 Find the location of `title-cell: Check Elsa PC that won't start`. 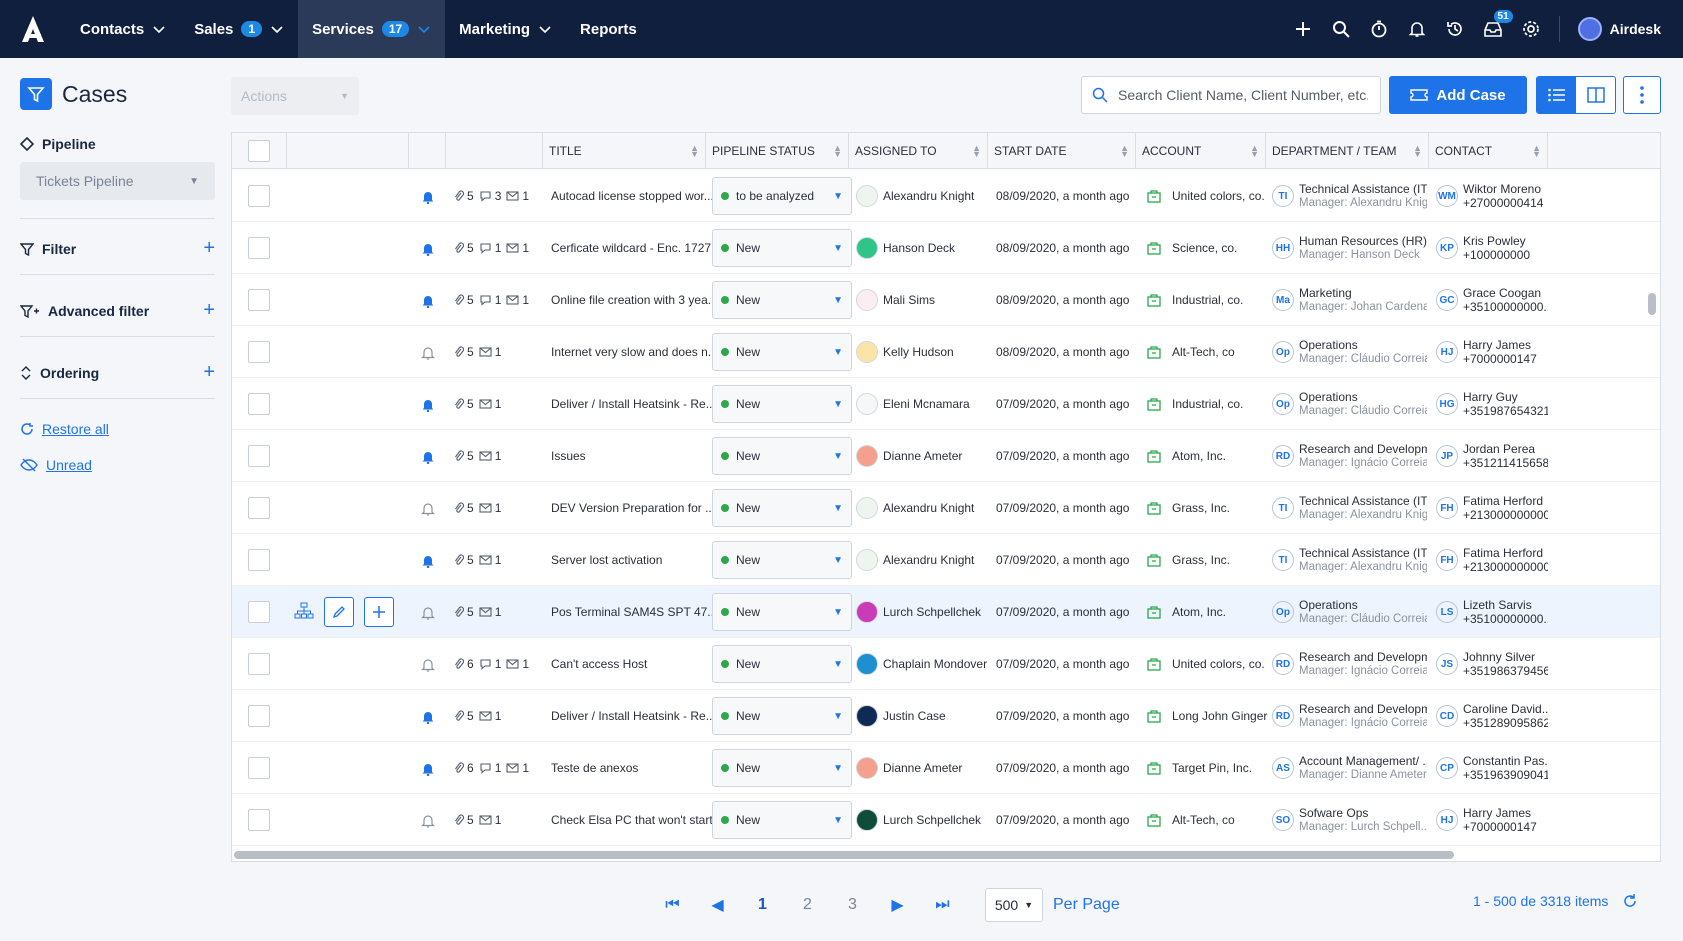

title-cell: Check Elsa PC that won't start is located at coordinates (635, 820).